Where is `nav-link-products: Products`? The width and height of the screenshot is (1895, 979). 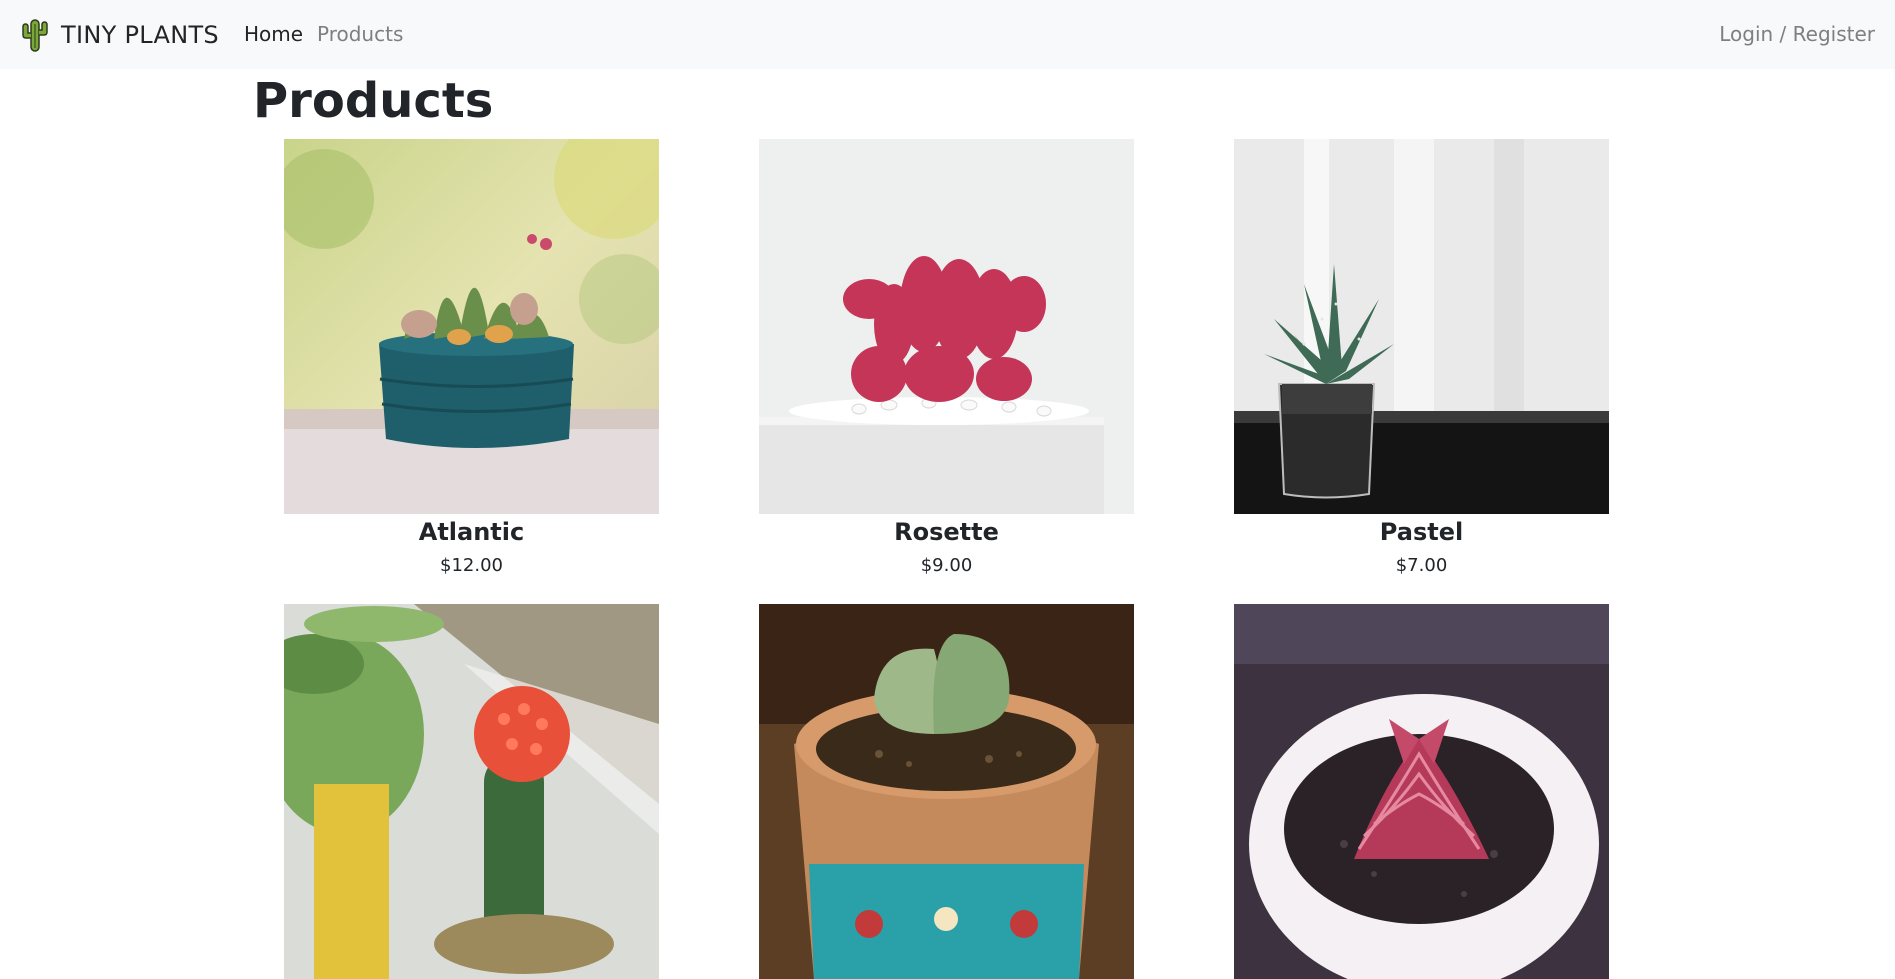 nav-link-products: Products is located at coordinates (360, 34).